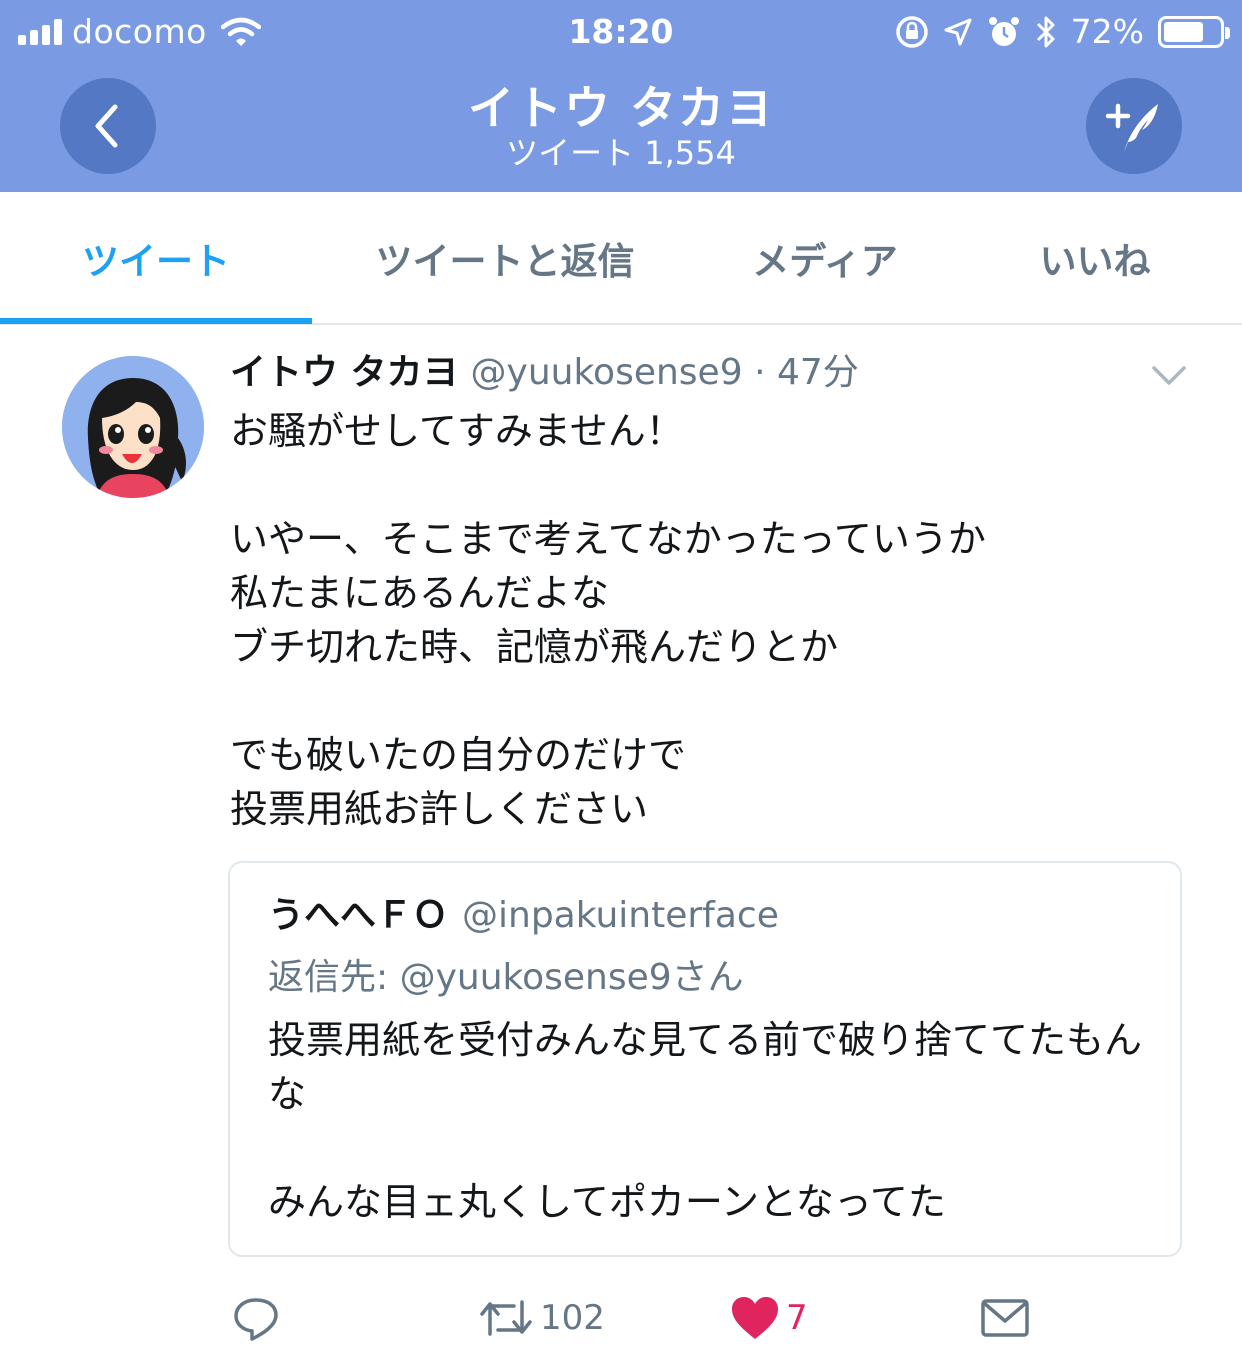  I want to click on author-handle: @yuukosense9, so click(607, 372).